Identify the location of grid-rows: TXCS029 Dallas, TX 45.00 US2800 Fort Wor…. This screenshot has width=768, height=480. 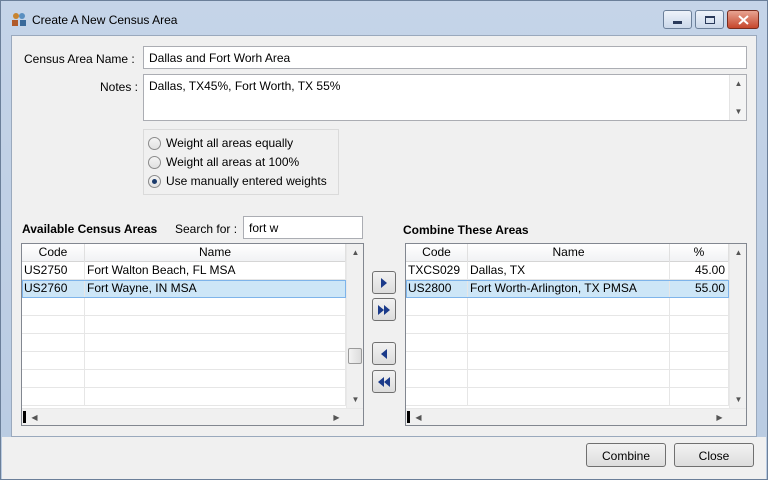
(567, 334).